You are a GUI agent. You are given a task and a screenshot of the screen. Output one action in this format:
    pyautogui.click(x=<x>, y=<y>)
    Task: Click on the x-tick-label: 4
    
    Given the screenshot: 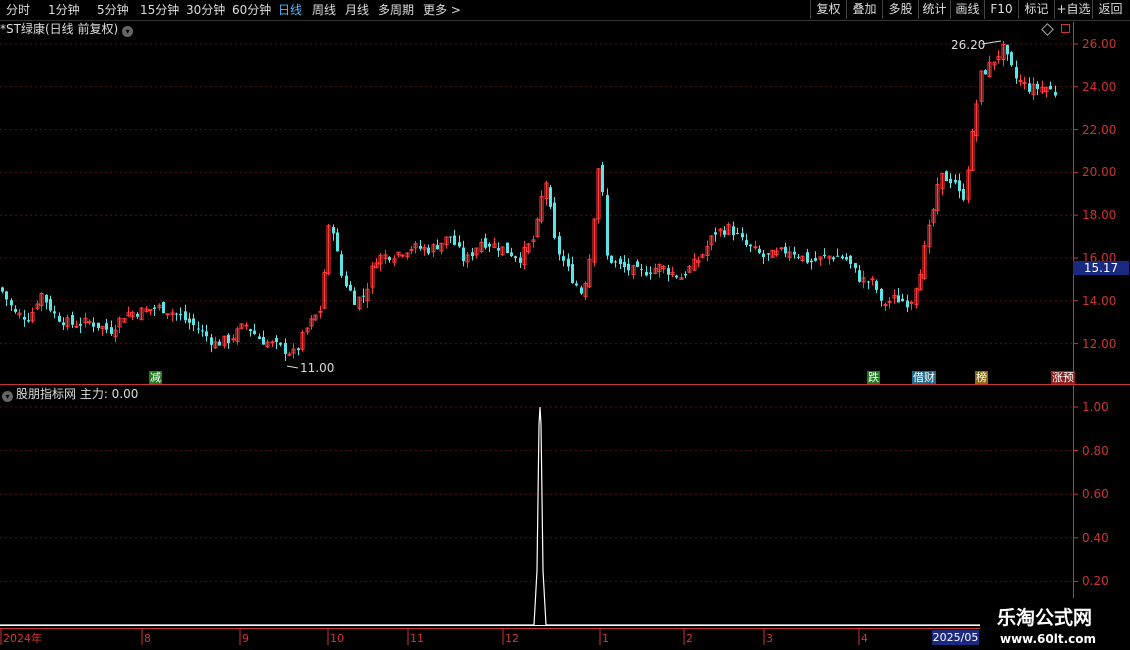 What is the action you would take?
    pyautogui.click(x=864, y=638)
    